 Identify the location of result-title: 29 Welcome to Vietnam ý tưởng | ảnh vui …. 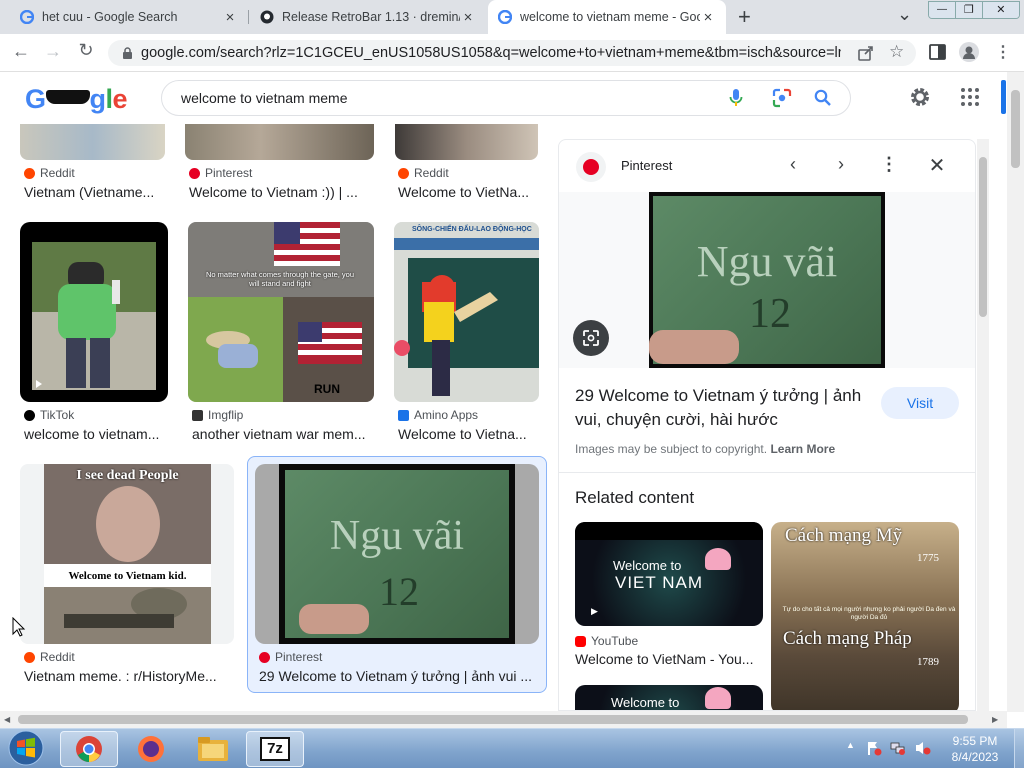
(399, 676).